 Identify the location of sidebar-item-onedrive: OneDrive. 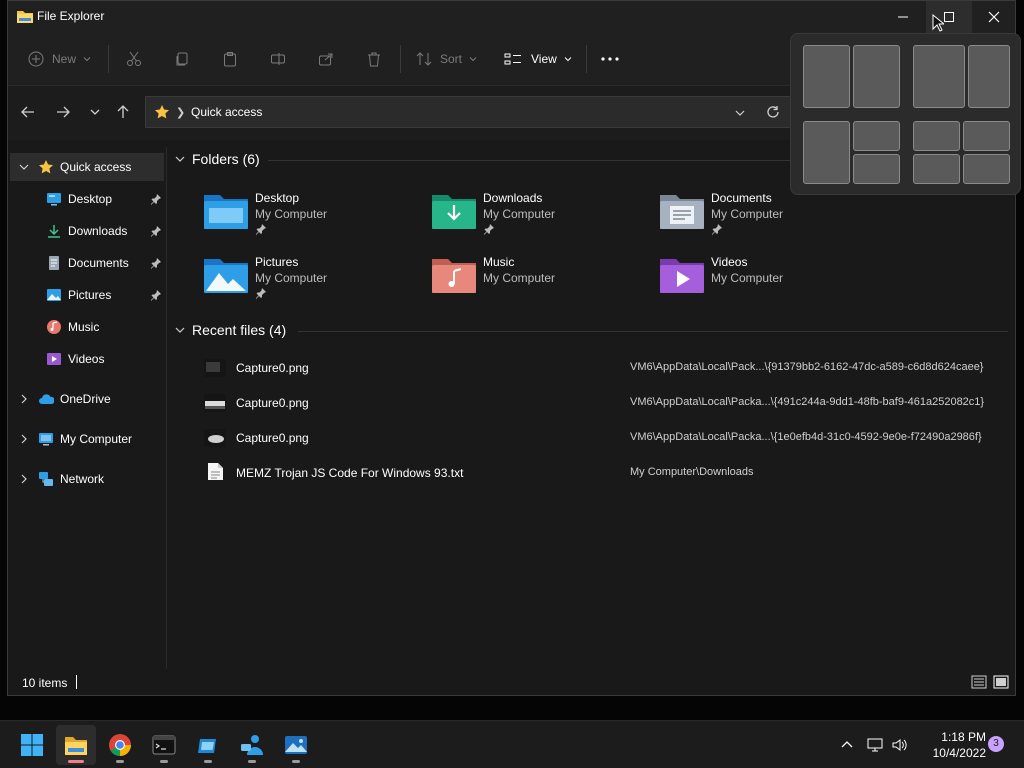
(87, 399).